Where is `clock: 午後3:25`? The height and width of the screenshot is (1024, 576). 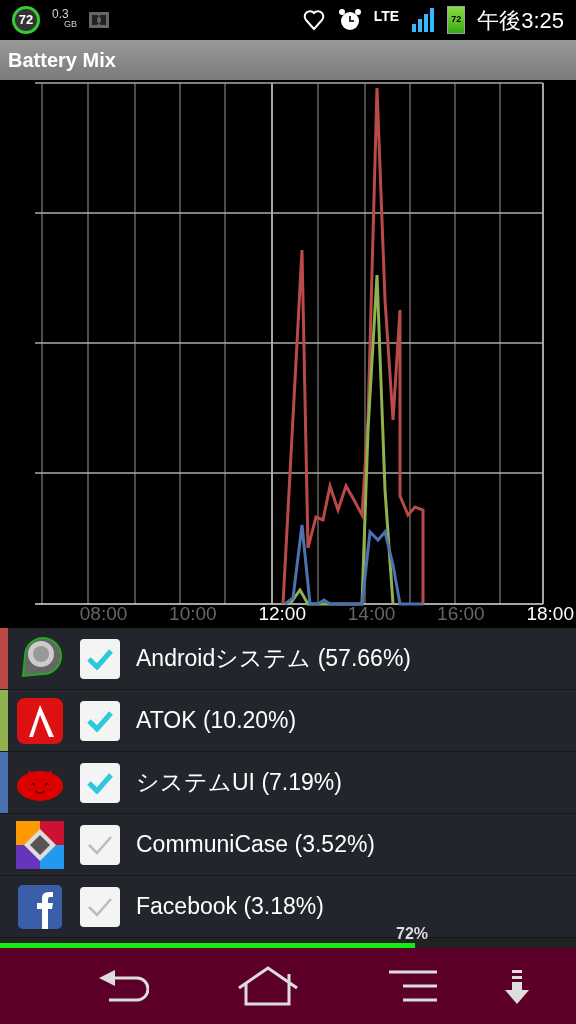
clock: 午後3:25 is located at coordinates (520, 20).